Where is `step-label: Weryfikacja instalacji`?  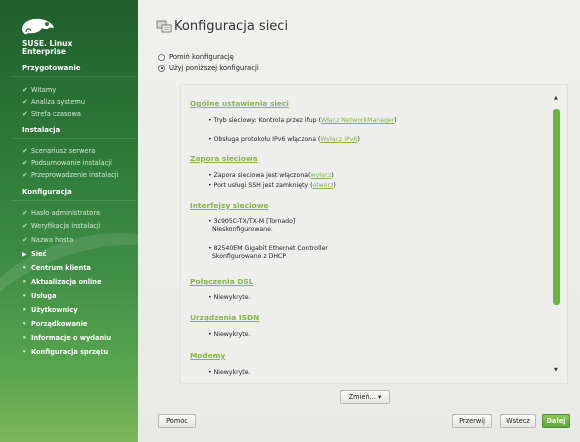 step-label: Weryfikacja instalacji is located at coordinates (66, 226).